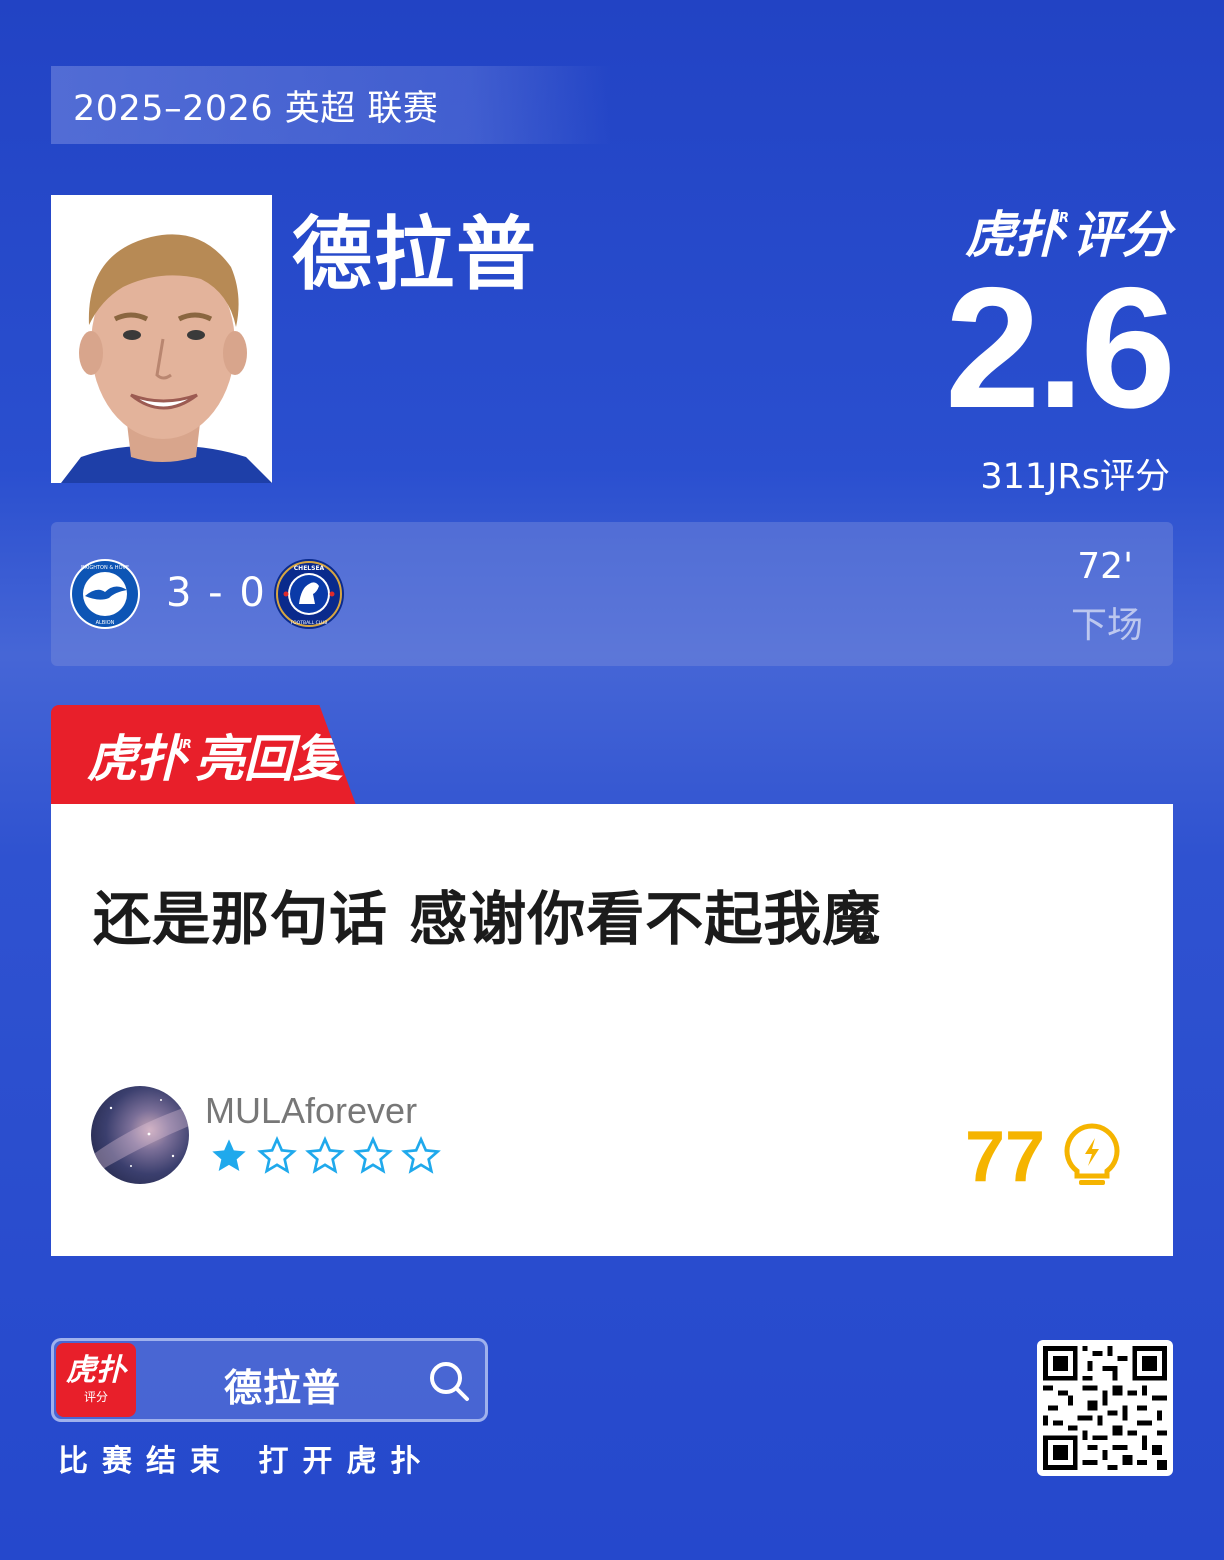 This screenshot has height=1560, width=1224. I want to click on svg-text: CHELSEA, so click(309, 568).